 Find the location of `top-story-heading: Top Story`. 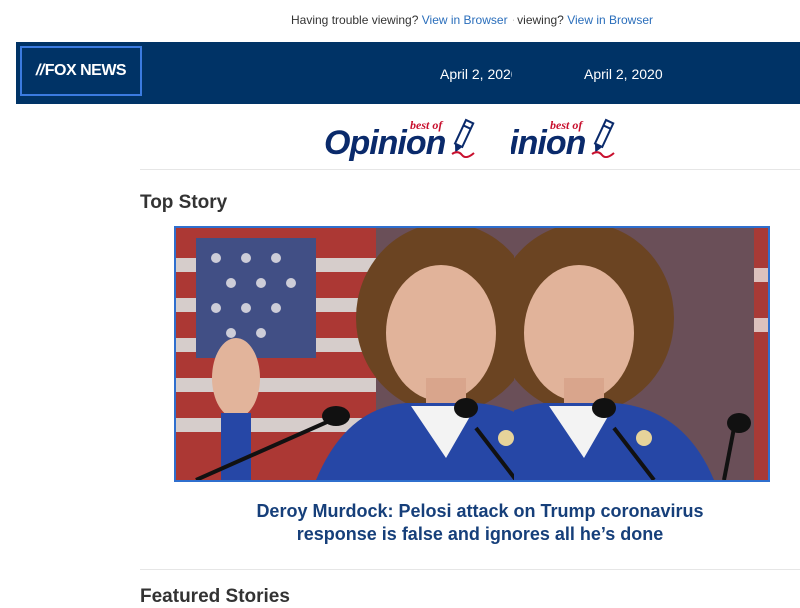

top-story-heading: Top Story is located at coordinates (184, 202).